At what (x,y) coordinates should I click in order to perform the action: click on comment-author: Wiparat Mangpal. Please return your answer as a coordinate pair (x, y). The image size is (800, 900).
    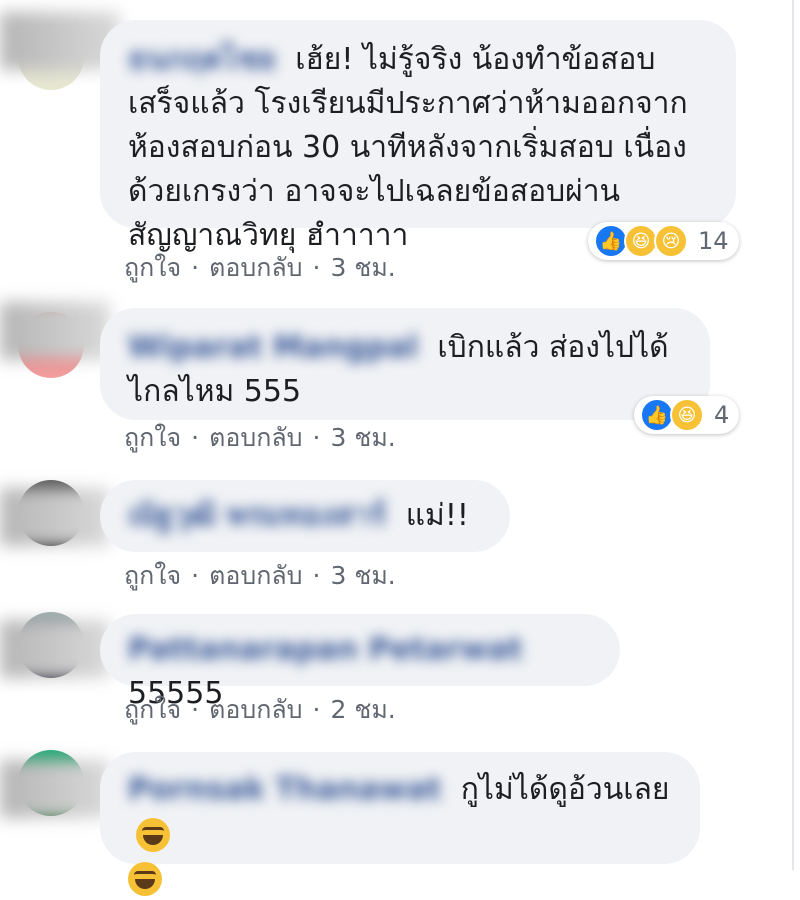
    Looking at the image, I should click on (273, 347).